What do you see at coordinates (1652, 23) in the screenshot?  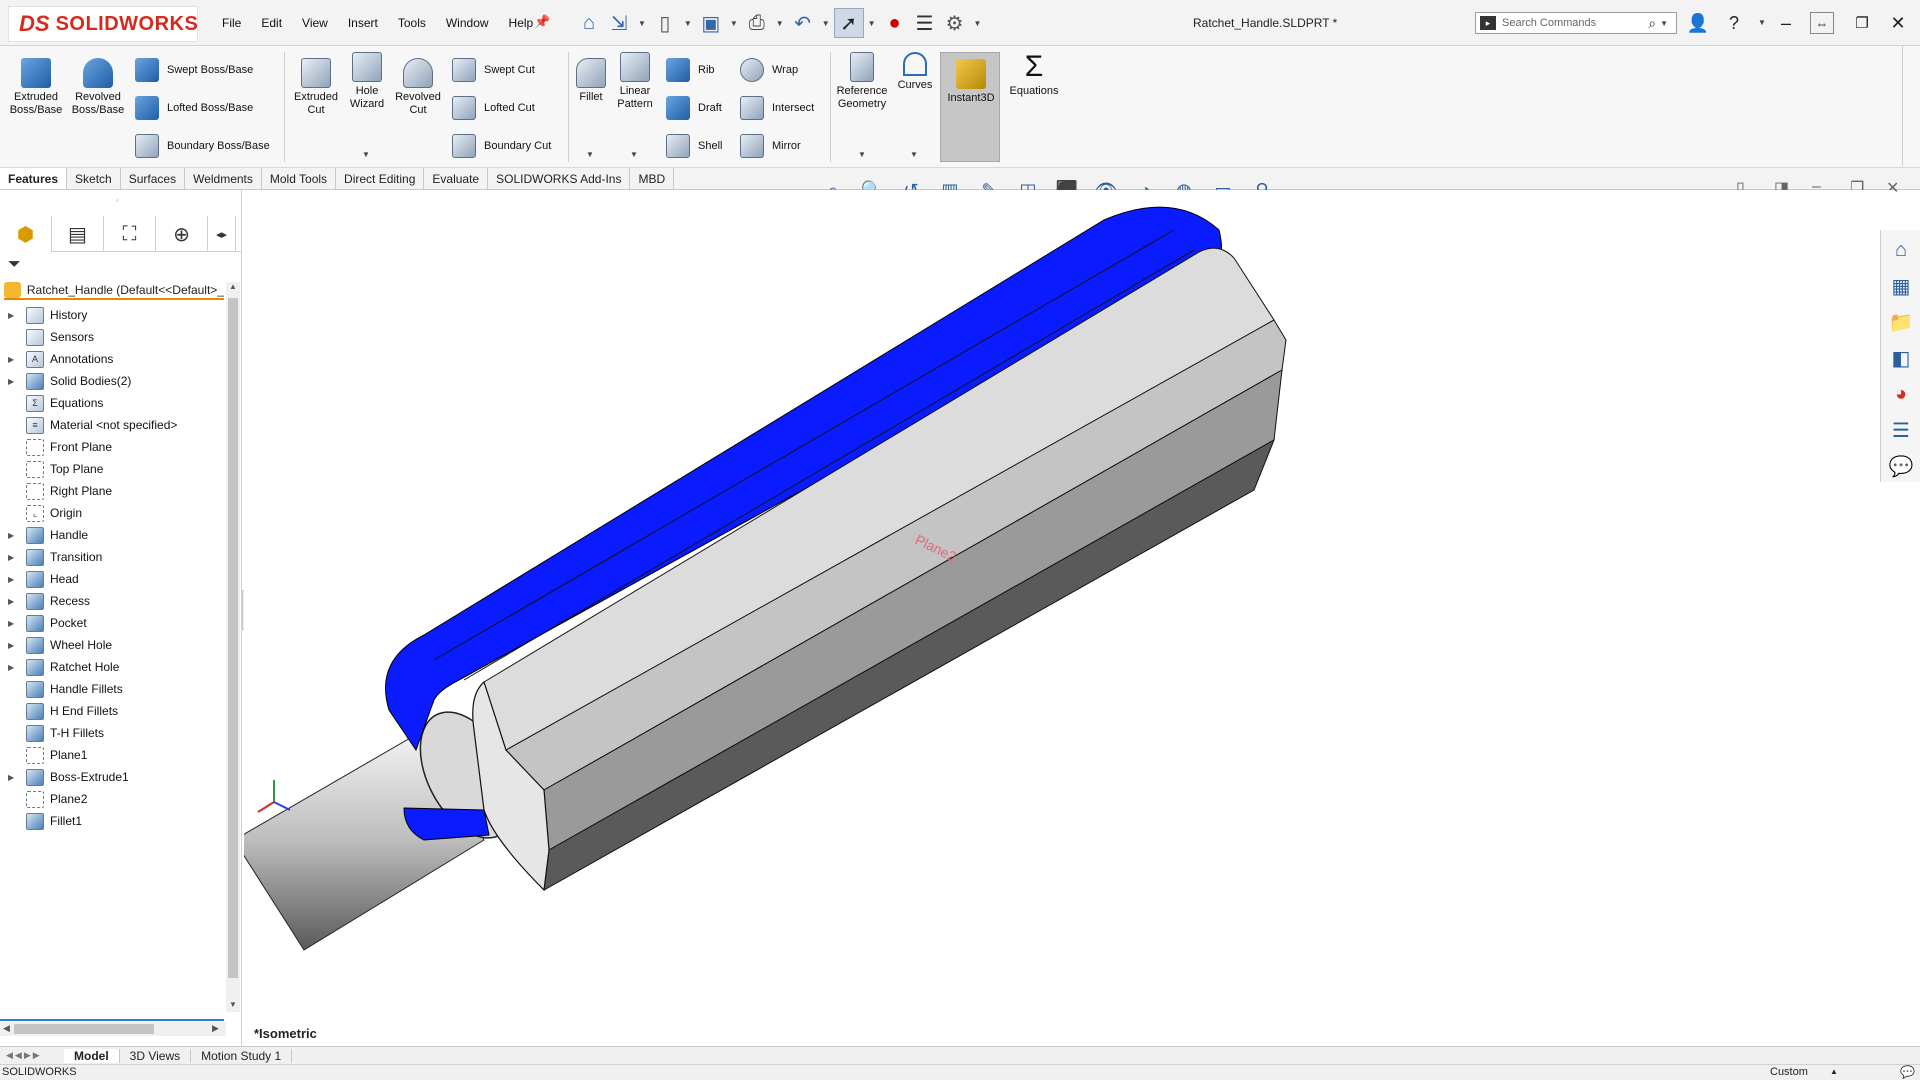 I see `magnifier-icon: ⌕` at bounding box center [1652, 23].